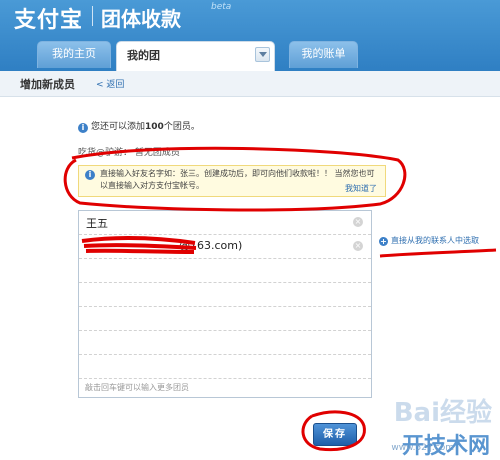 The image size is (500, 460). What do you see at coordinates (154, 127) in the screenshot?
I see `quota-count: 100` at bounding box center [154, 127].